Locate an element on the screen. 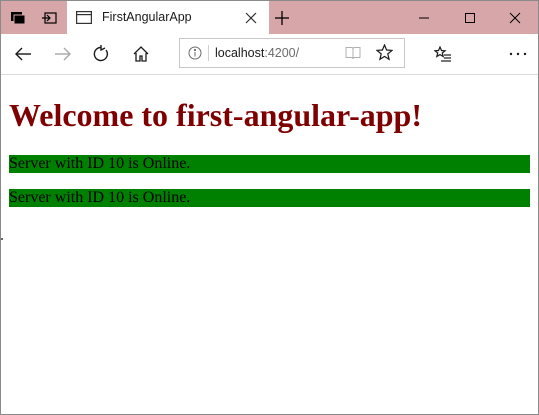  minimize-button is located at coordinates (424, 17).